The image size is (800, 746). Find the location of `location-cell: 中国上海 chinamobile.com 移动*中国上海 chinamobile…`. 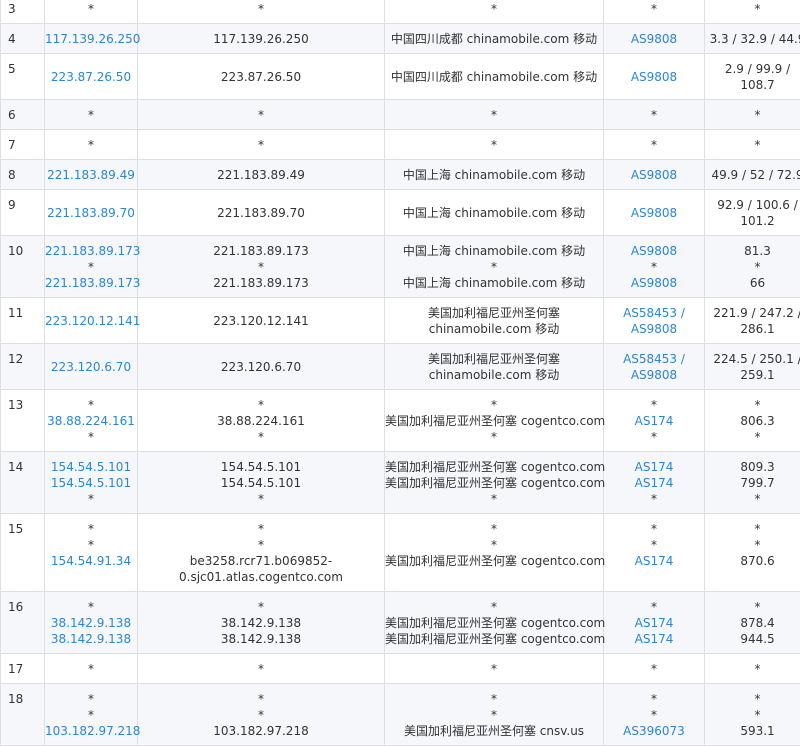

location-cell: 中国上海 chinamobile.com 移动*中国上海 chinamobile… is located at coordinates (494, 267).